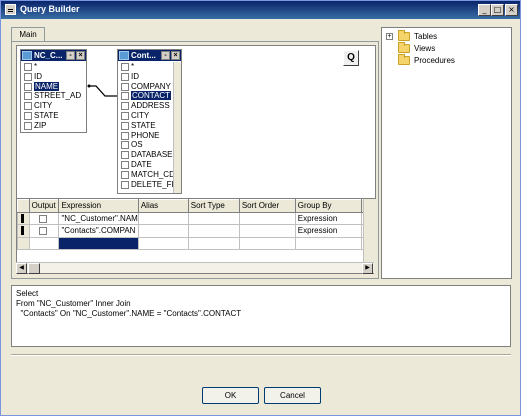  What do you see at coordinates (213, 206) in the screenshot?
I see `col-header-sort-type: Sort Type` at bounding box center [213, 206].